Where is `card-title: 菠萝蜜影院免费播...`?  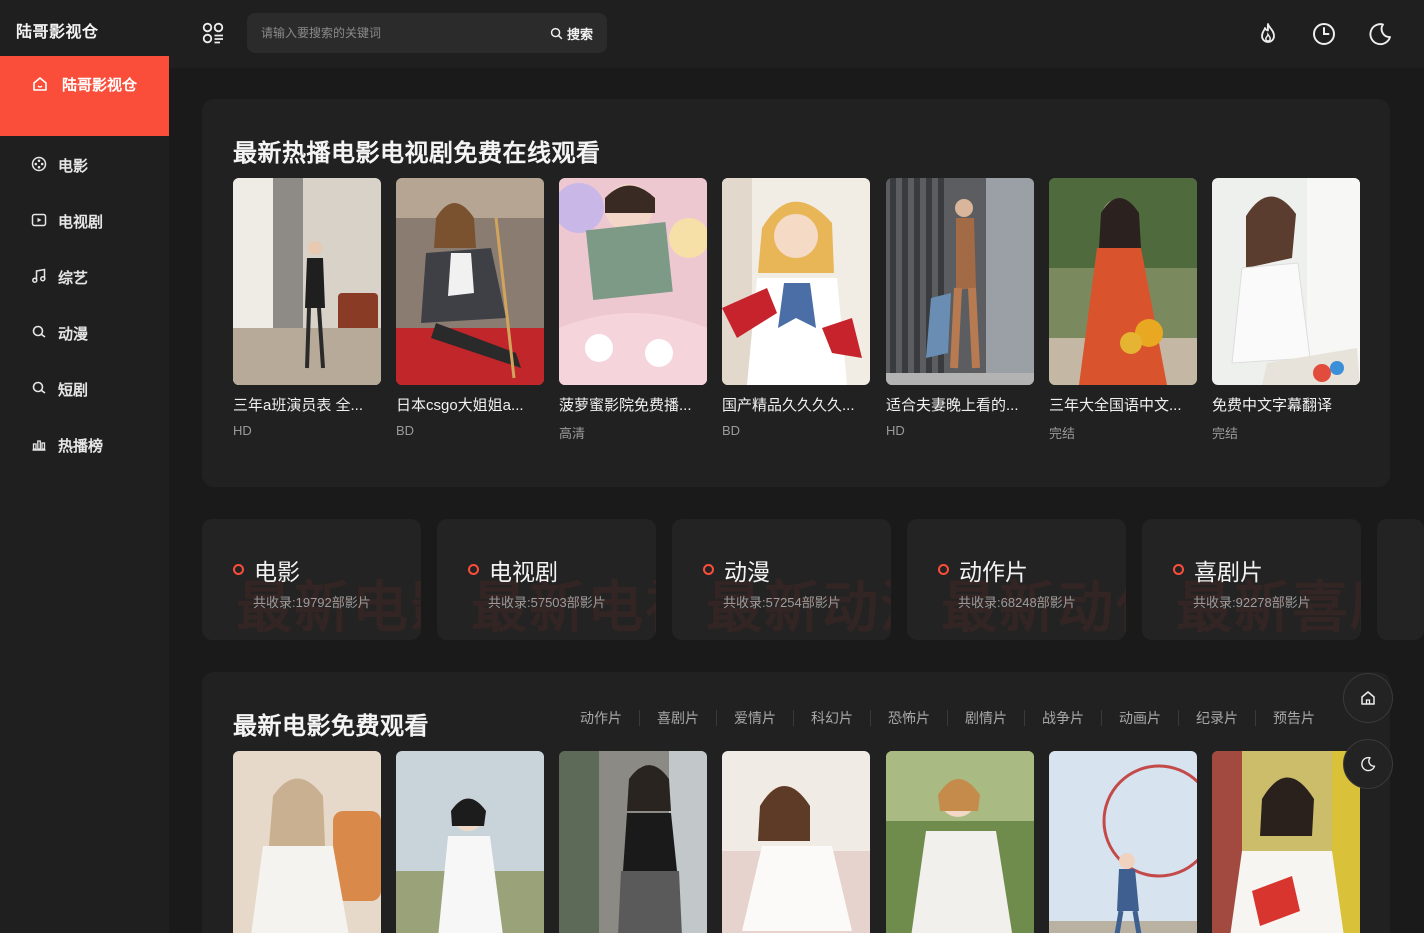 card-title: 菠萝蜜影院免费播... is located at coordinates (625, 405).